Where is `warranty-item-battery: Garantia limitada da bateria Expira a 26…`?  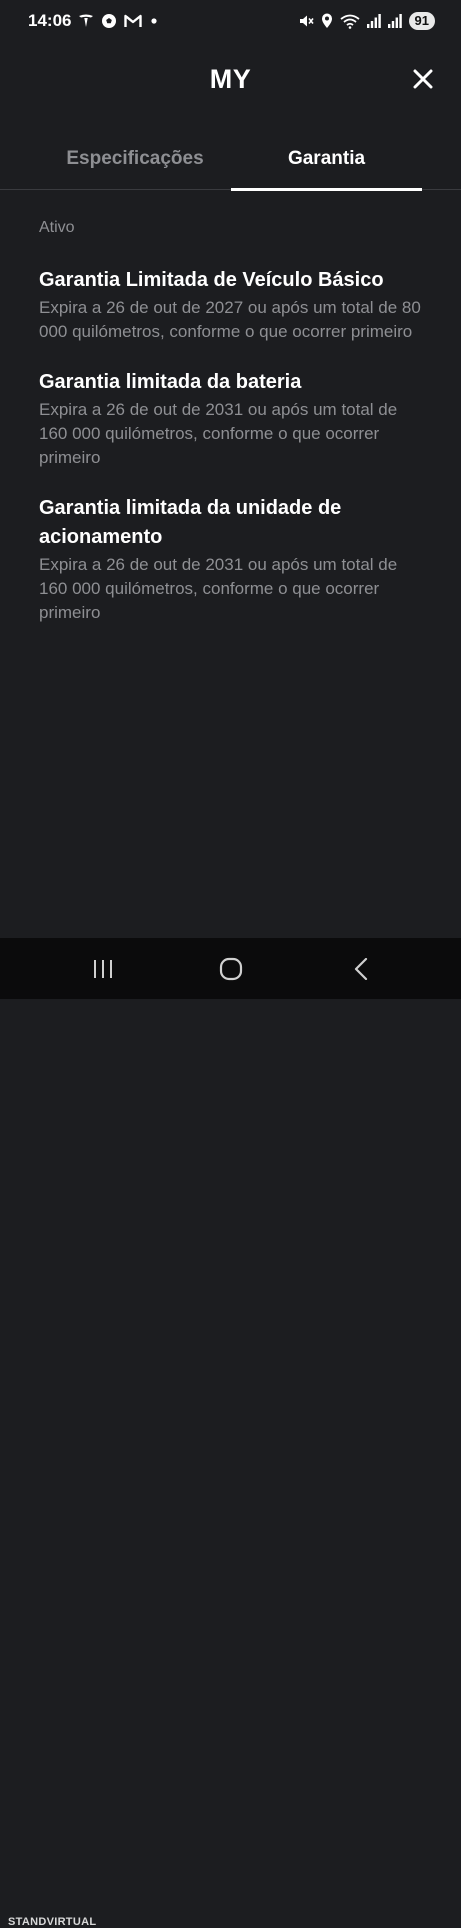
warranty-item-battery: Garantia limitada da bateria Expira a 26… is located at coordinates (234, 419).